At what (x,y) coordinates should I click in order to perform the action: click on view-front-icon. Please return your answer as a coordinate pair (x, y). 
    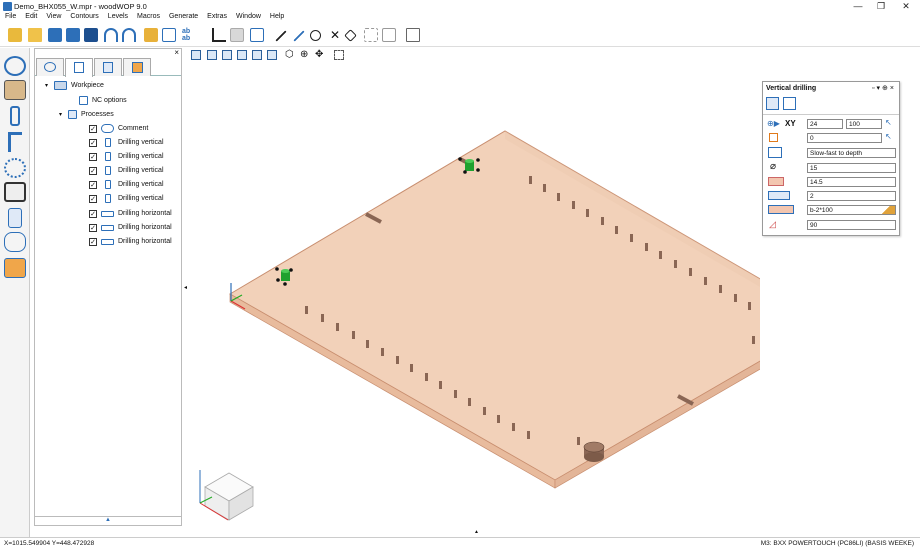
    Looking at the image, I should click on (212, 55).